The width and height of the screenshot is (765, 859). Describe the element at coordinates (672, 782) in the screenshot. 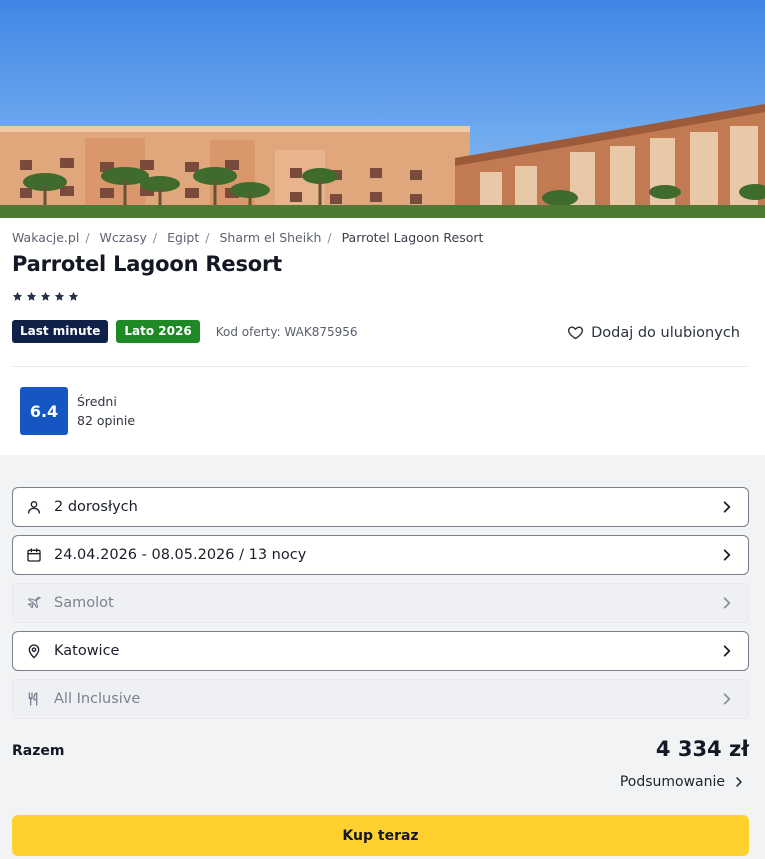

I see `summary-label: Podsumowanie` at that location.